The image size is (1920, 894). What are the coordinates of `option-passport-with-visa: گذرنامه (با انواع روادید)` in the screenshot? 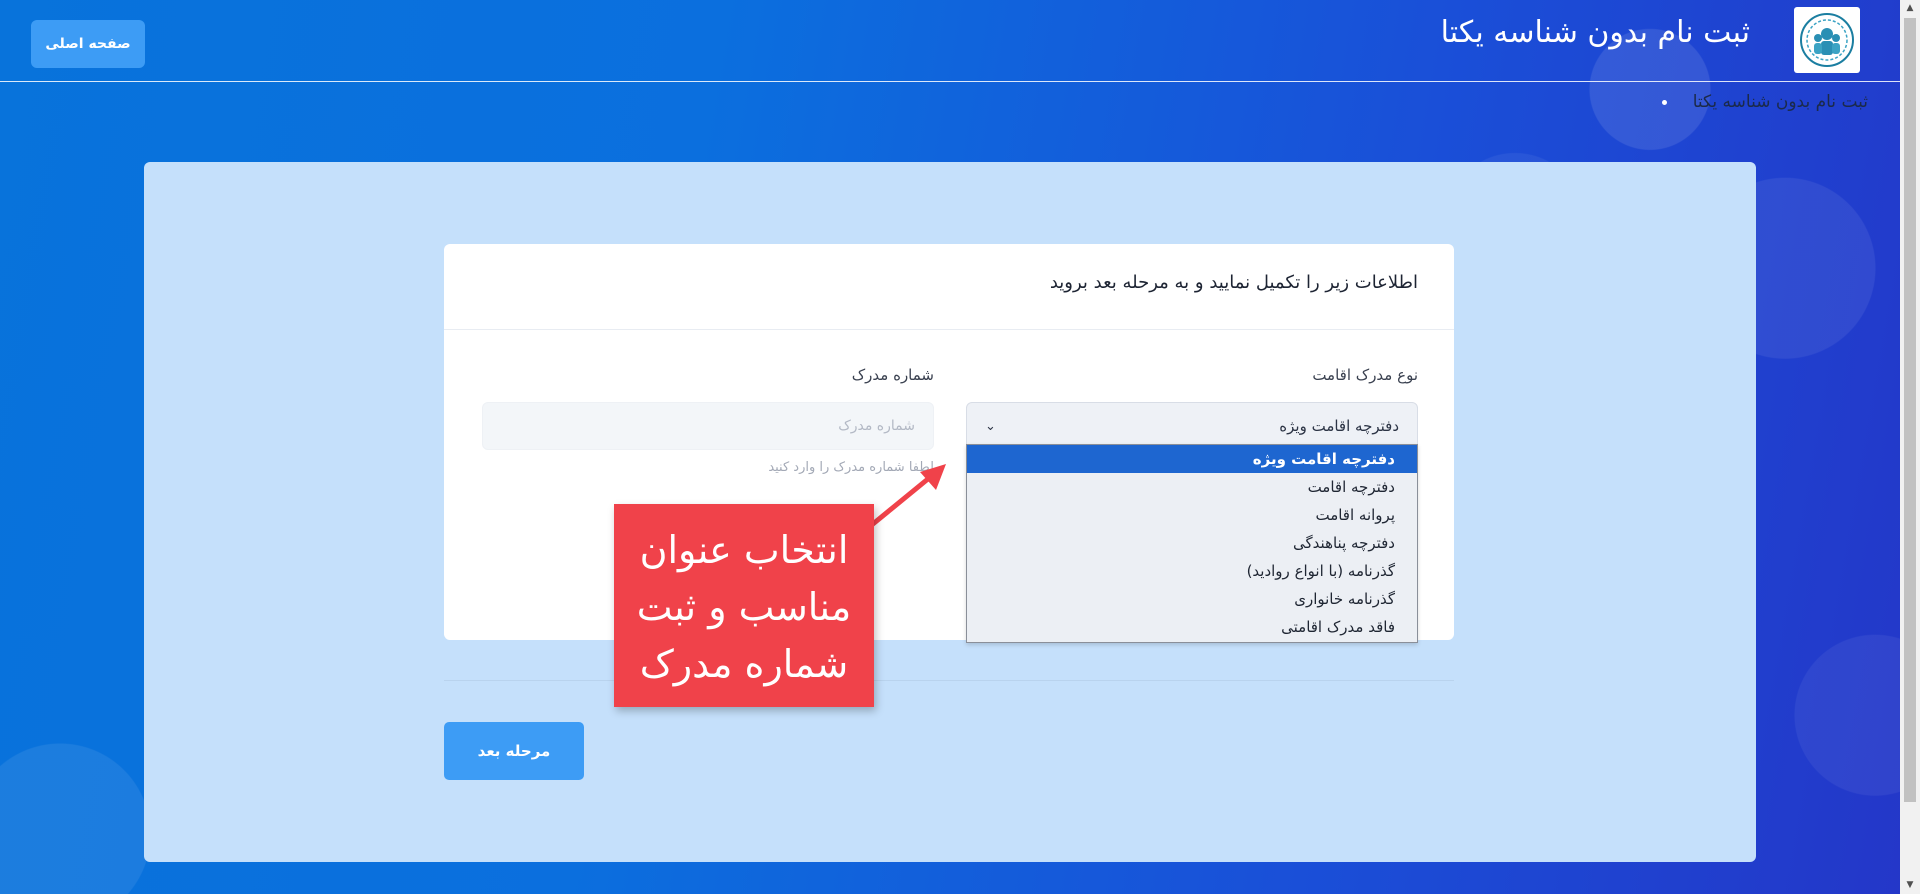 It's located at (1192, 571).